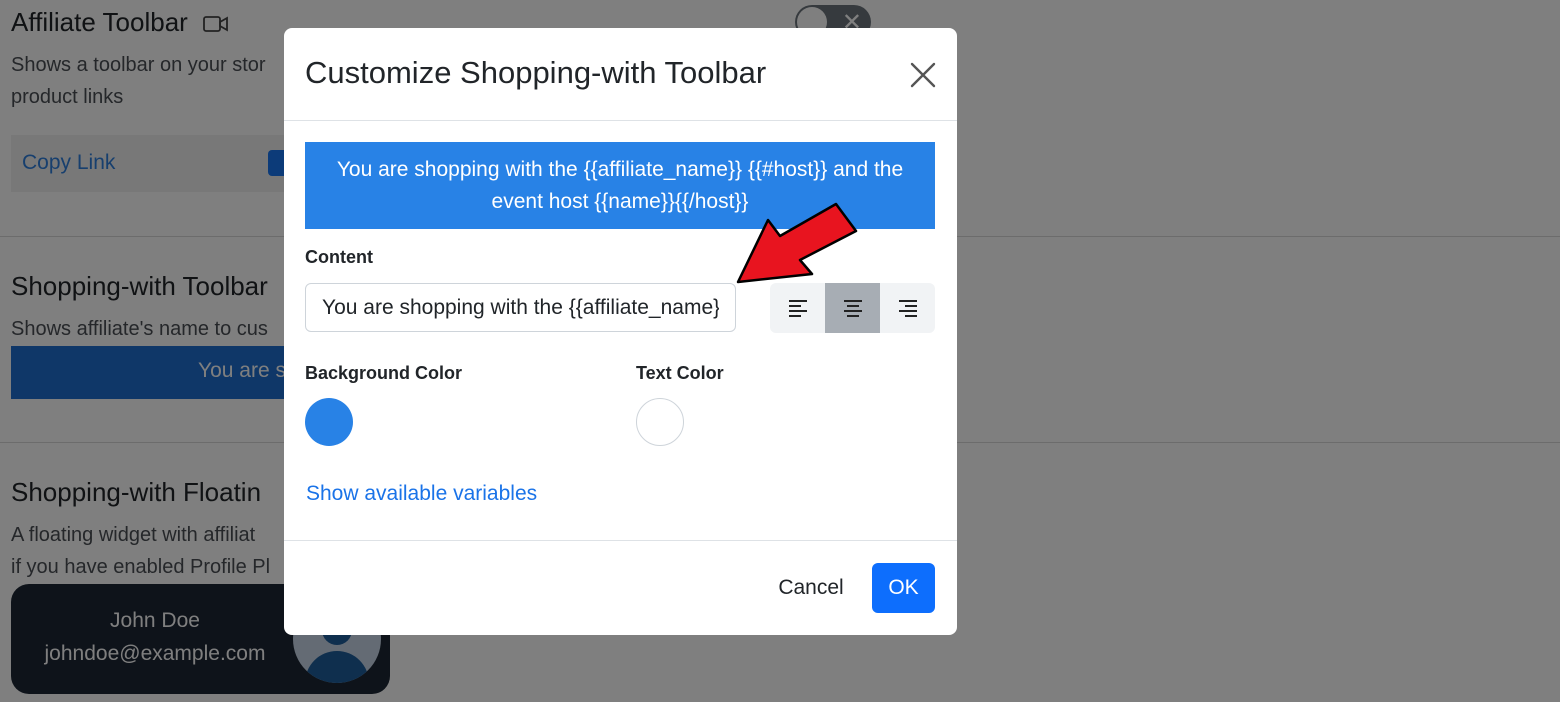  I want to click on content-label: Content, so click(339, 257).